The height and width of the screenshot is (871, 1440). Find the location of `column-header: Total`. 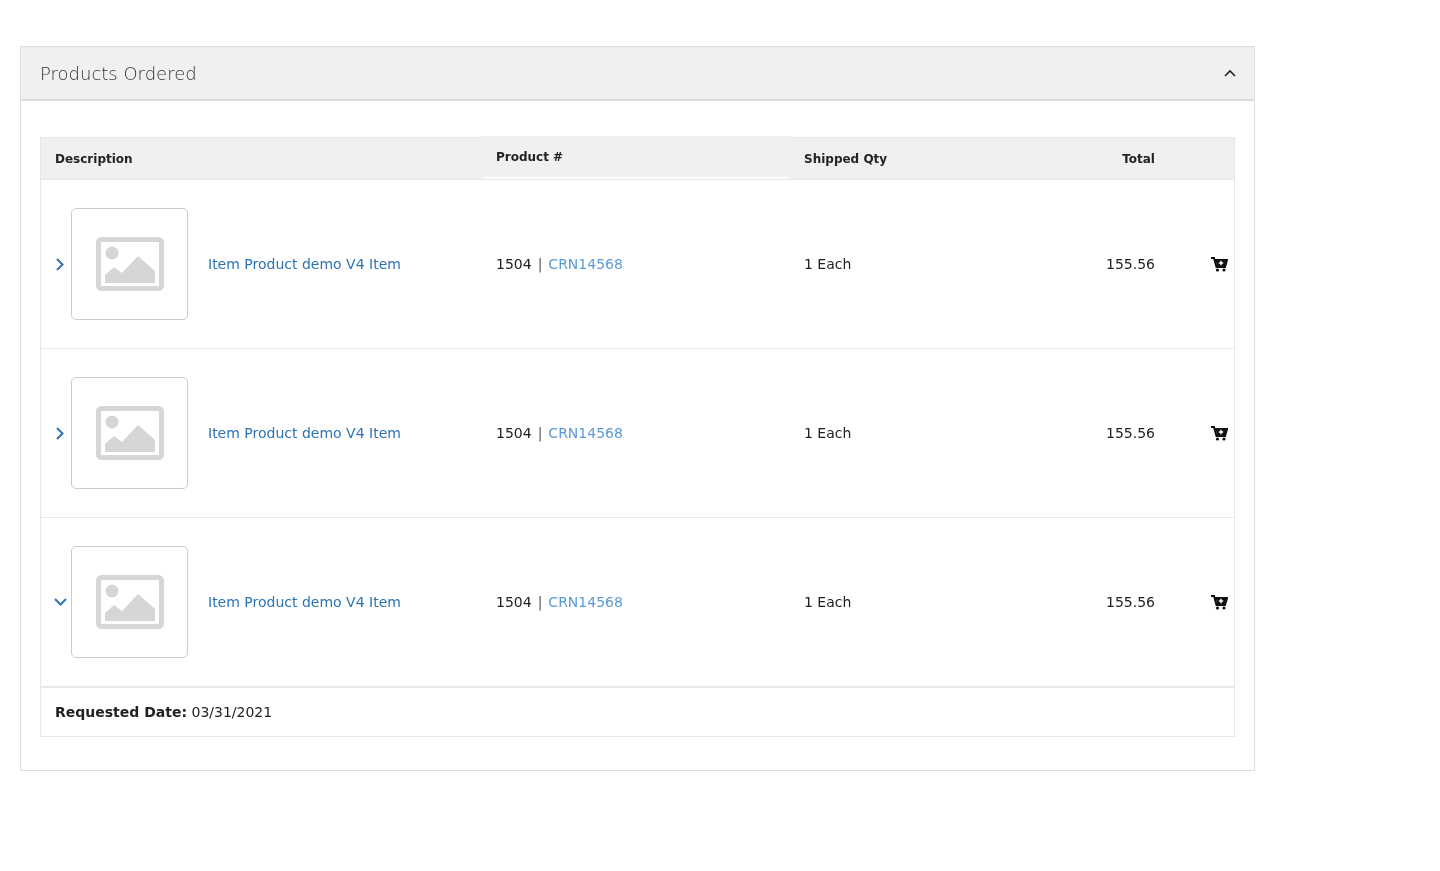

column-header: Total is located at coordinates (1138, 158).